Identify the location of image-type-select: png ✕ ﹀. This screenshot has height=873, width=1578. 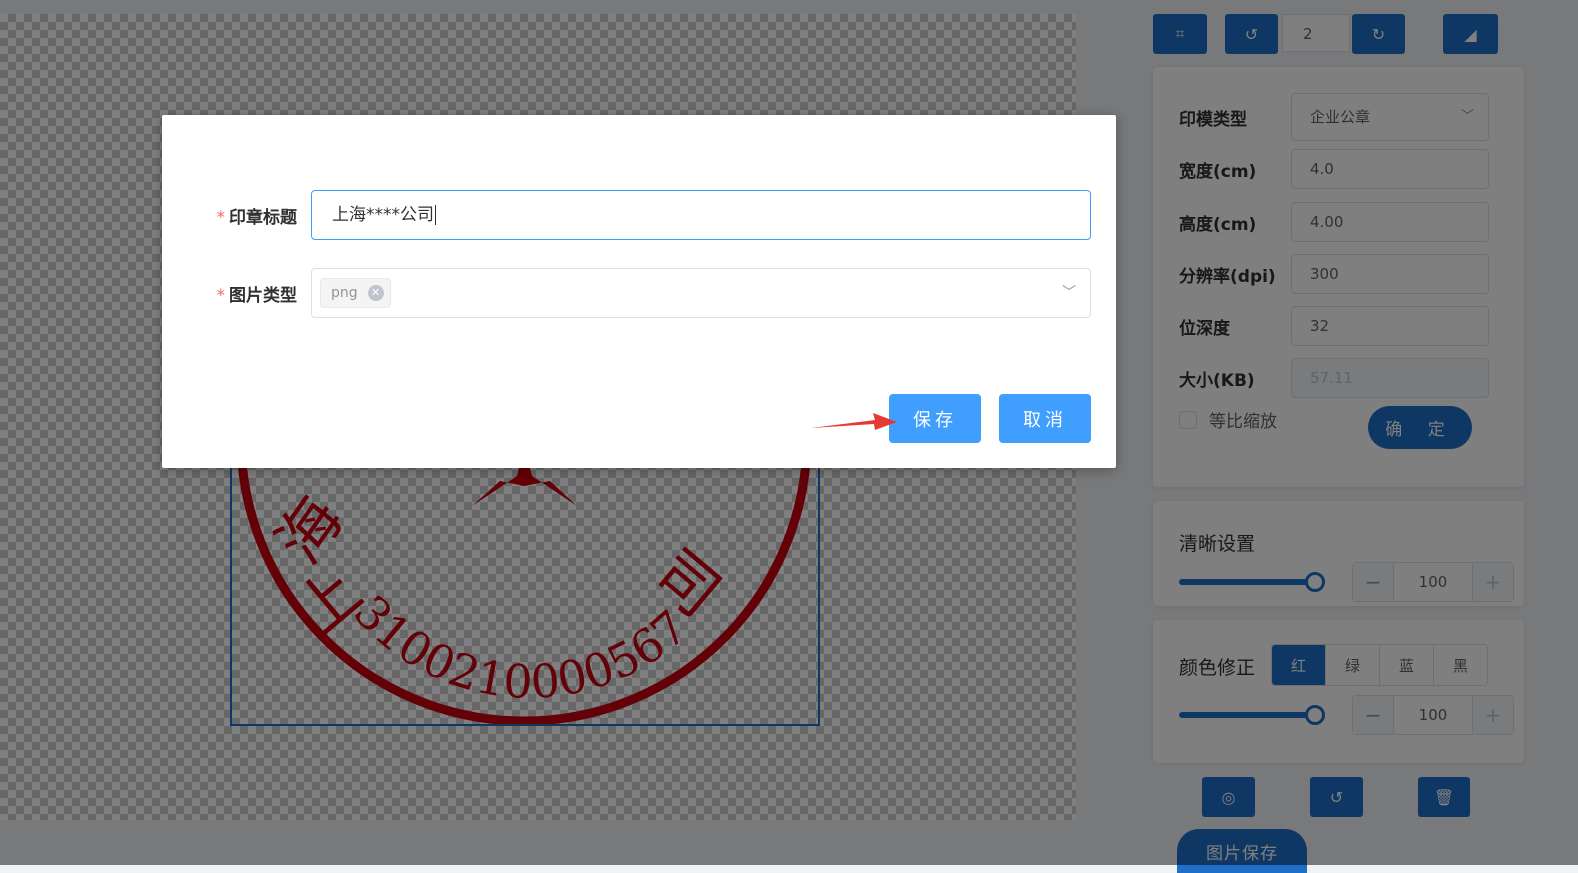
(701, 293).